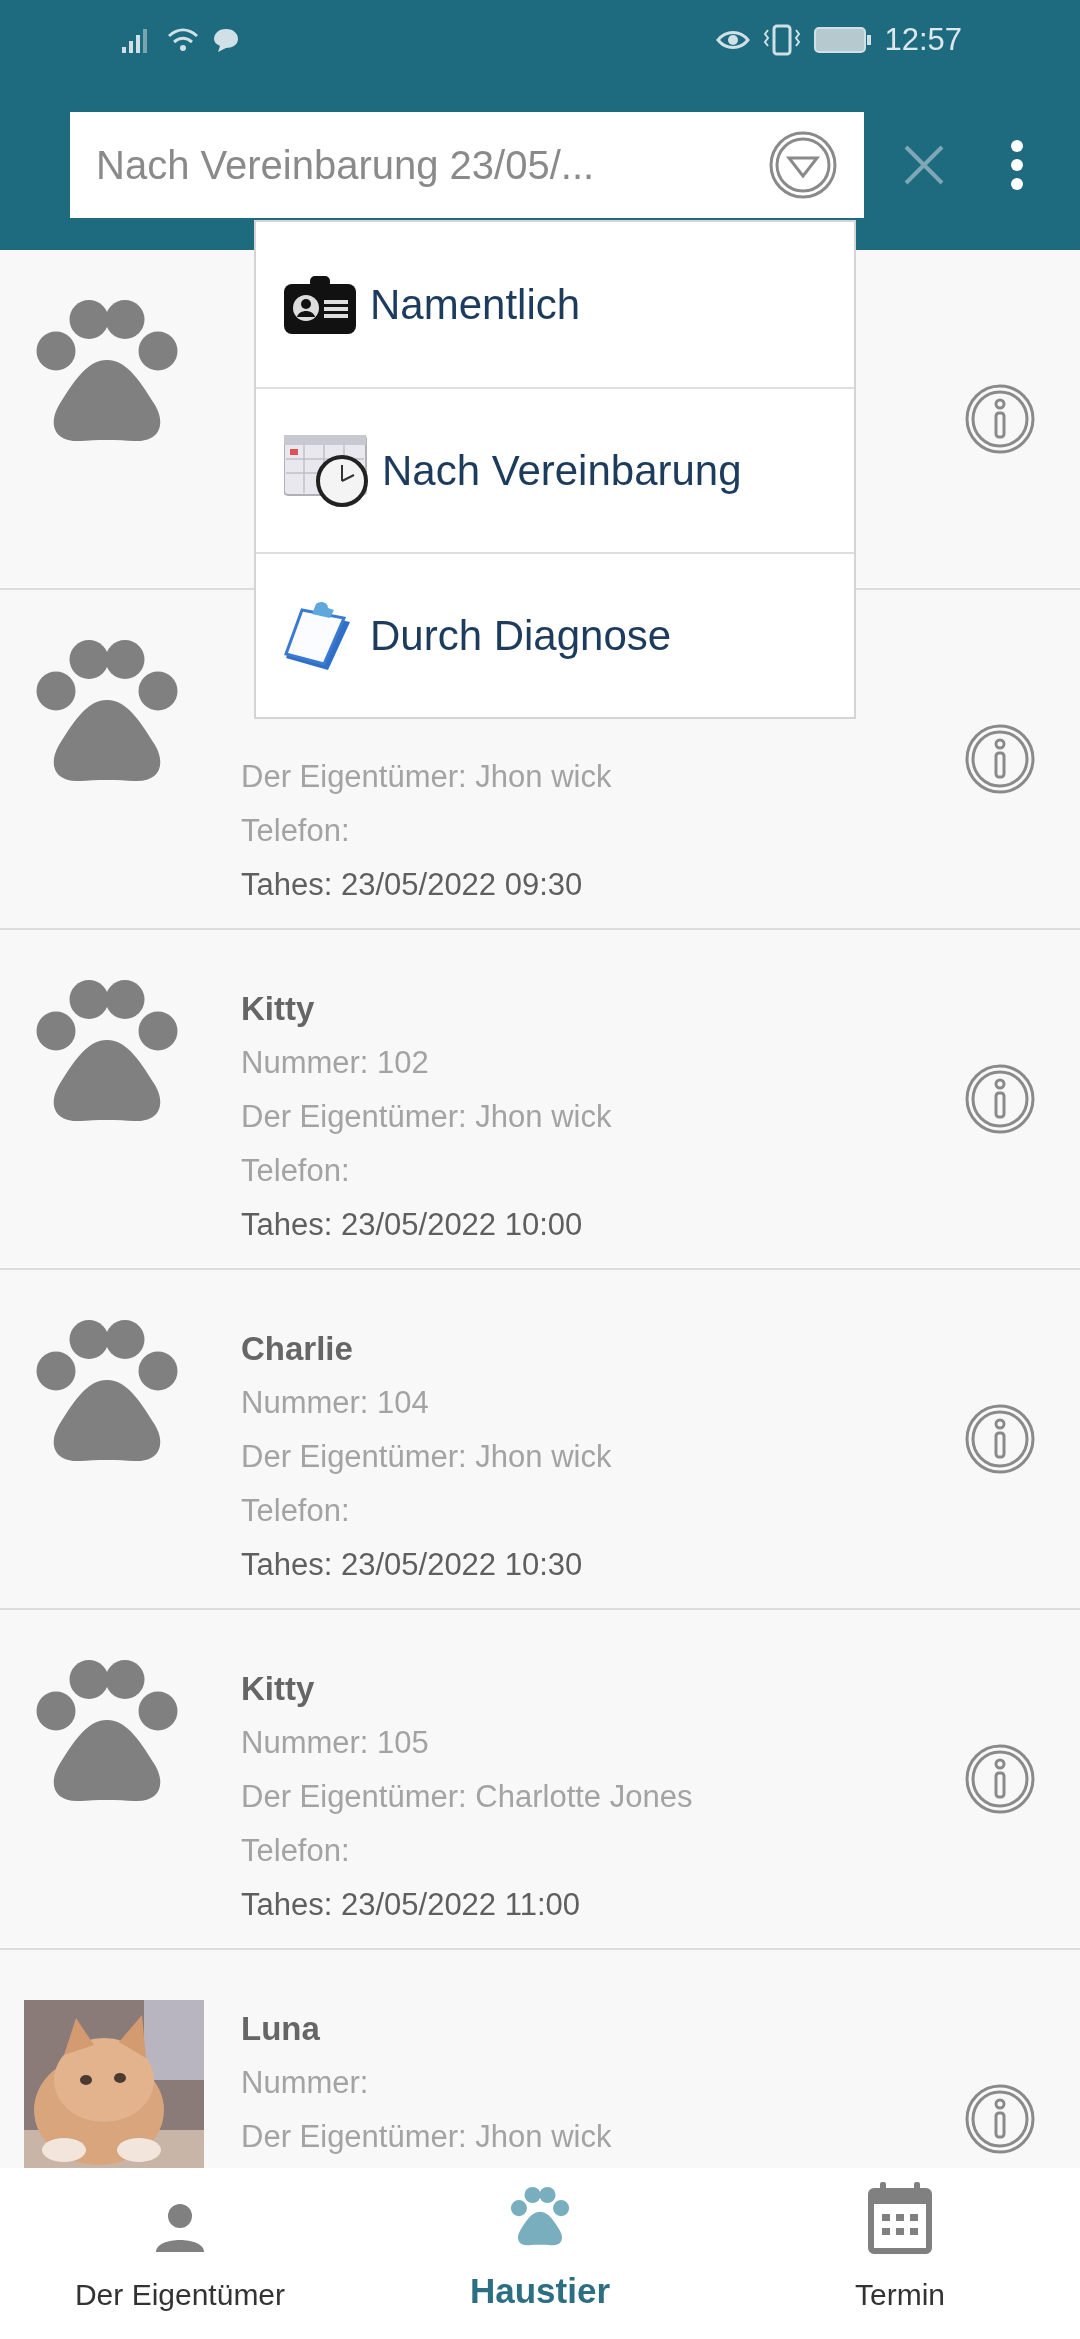  I want to click on nav-tab: Der Eigentümer, so click(180, 2253).